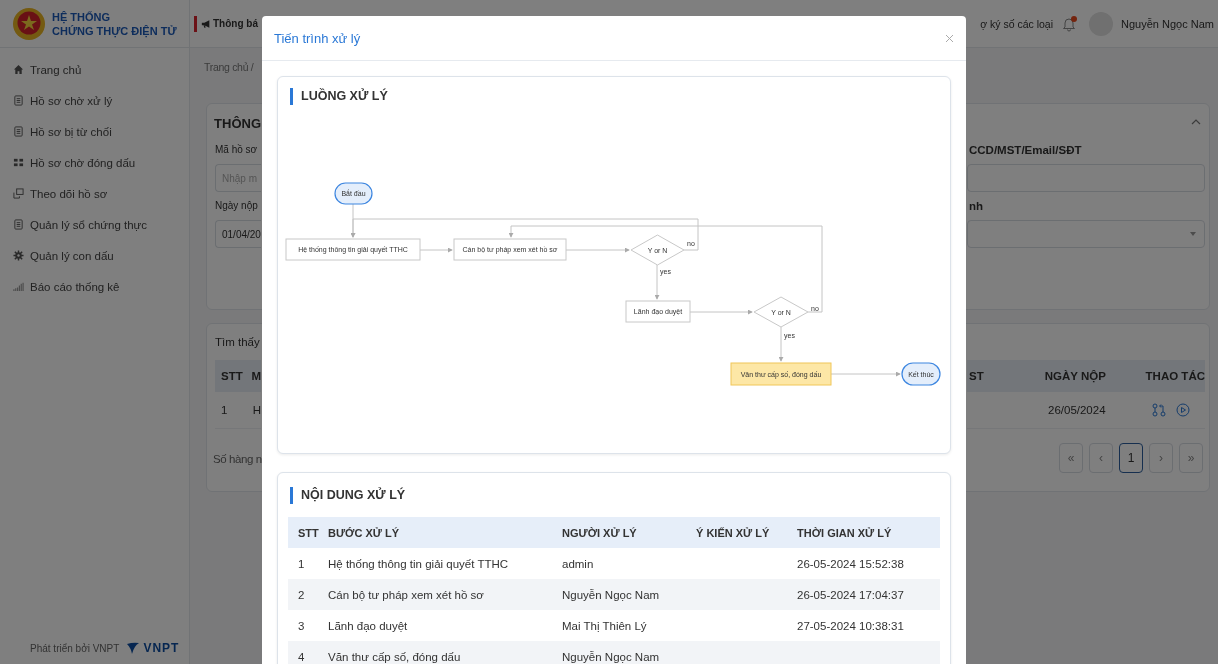 Image resolution: width=1218 pixels, height=664 pixels. What do you see at coordinates (605, 625) in the screenshot?
I see `table-cell-text: Mai Thị Thiên Lý` at bounding box center [605, 625].